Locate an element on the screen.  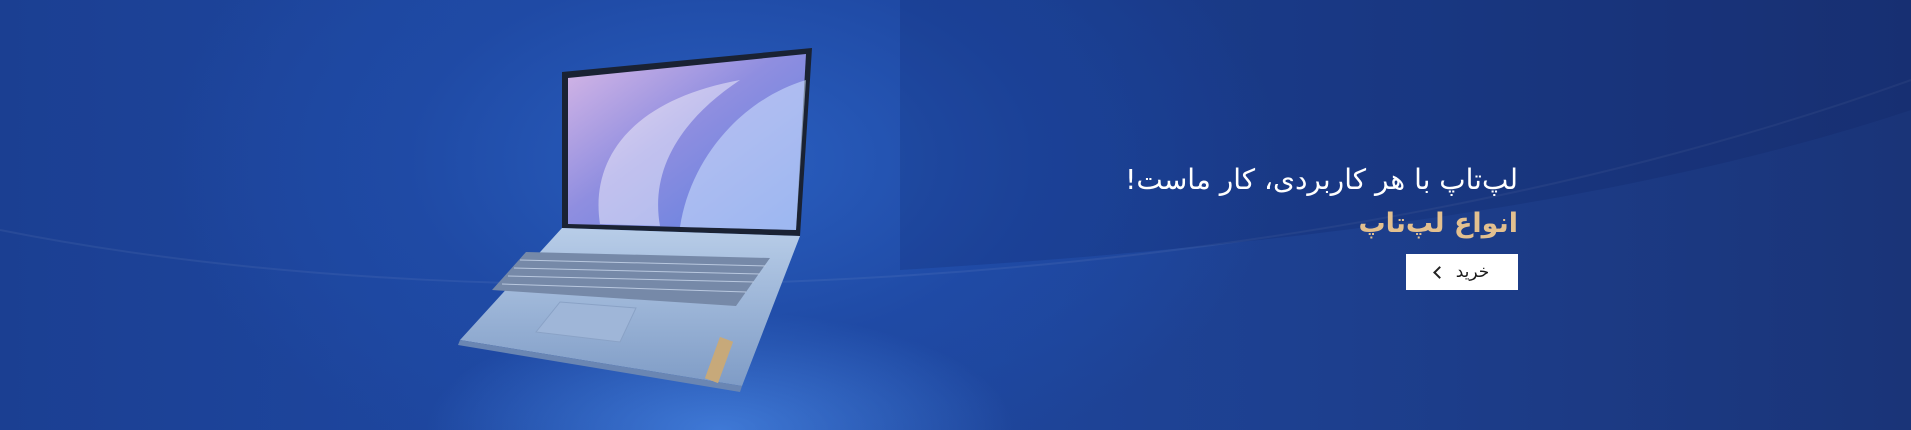
chevron-left-icon is located at coordinates (1439, 272).